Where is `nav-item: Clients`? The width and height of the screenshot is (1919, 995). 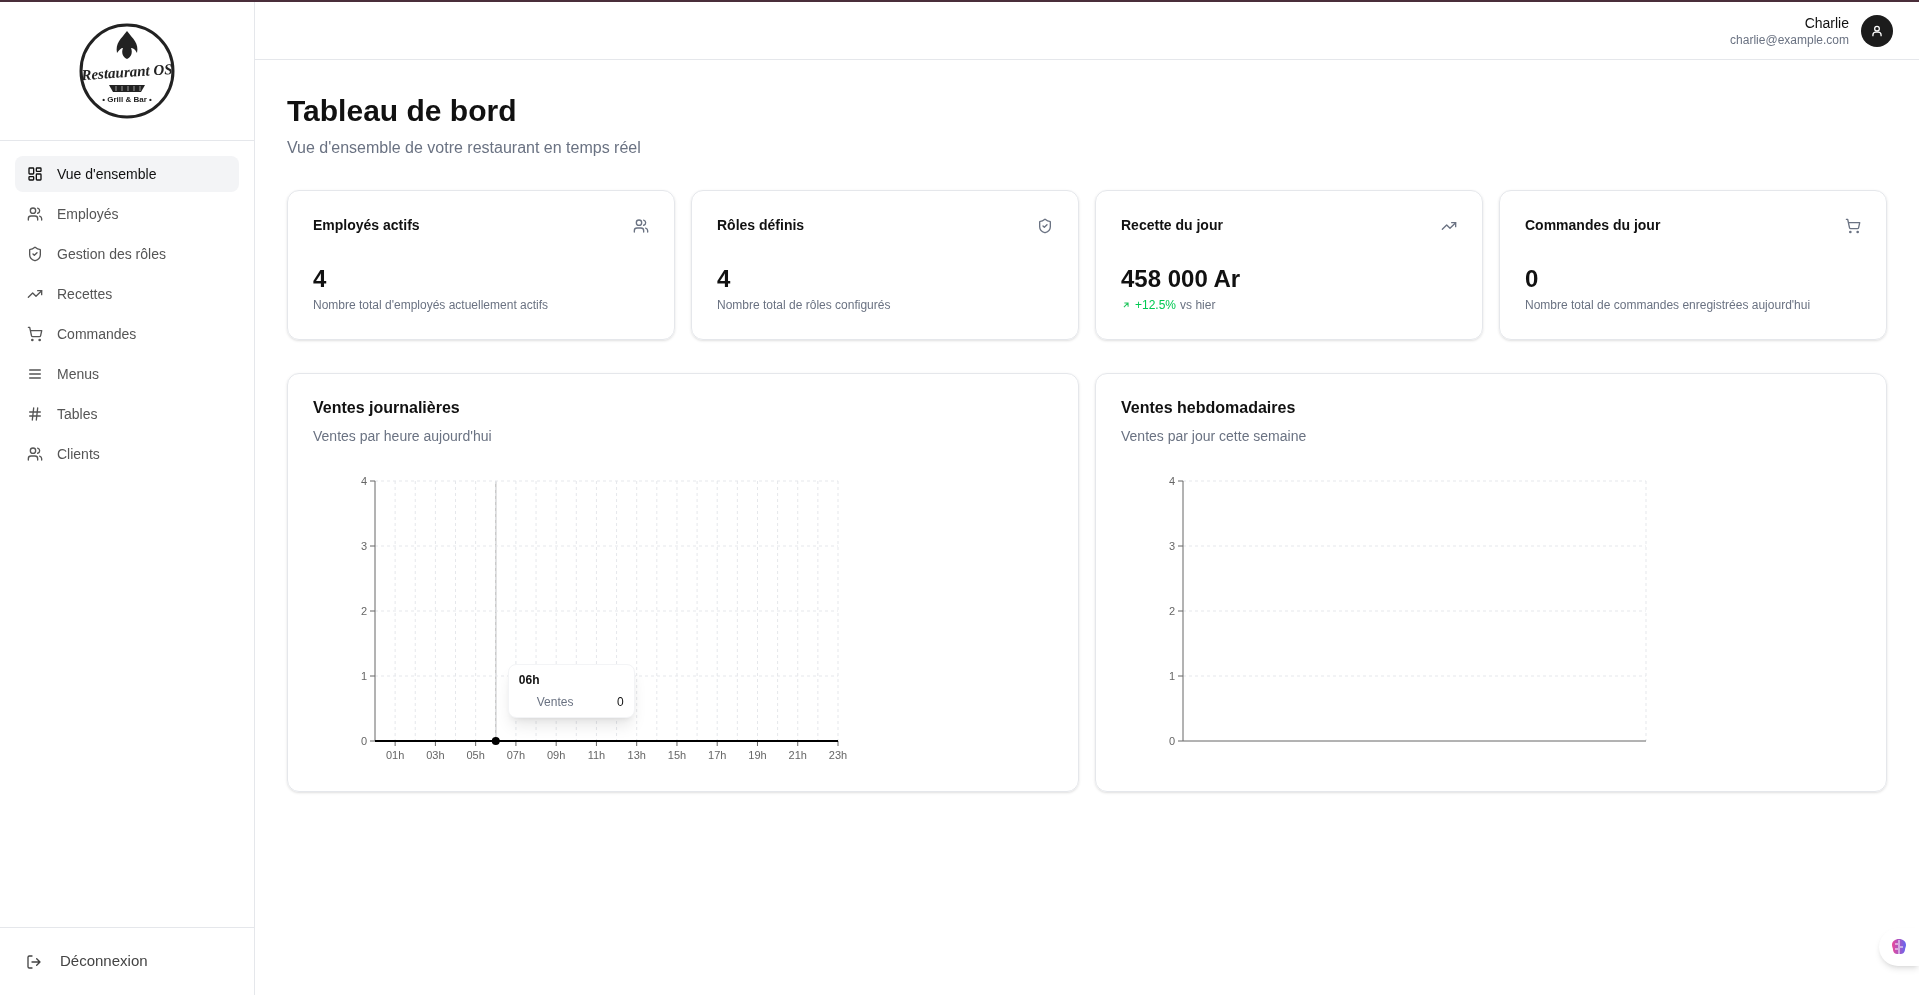
nav-item: Clients is located at coordinates (127, 454).